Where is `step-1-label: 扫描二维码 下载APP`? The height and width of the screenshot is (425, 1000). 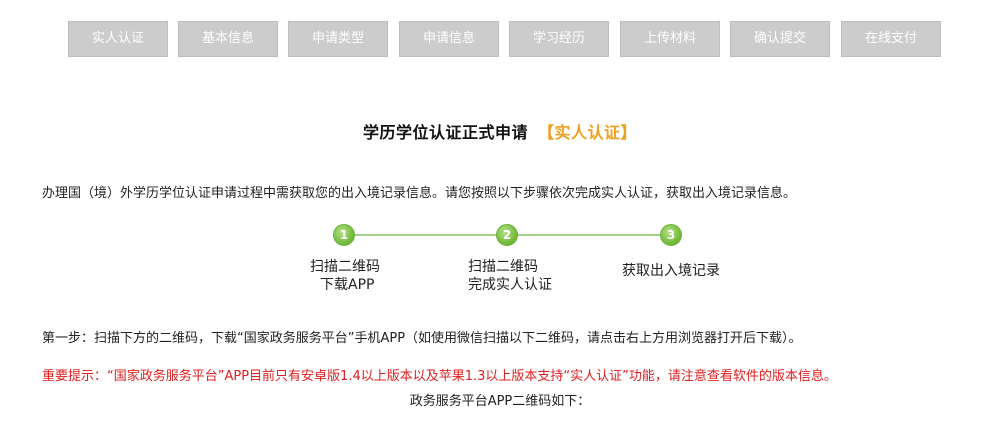 step-1-label: 扫描二维码 下载APP is located at coordinates (355, 276).